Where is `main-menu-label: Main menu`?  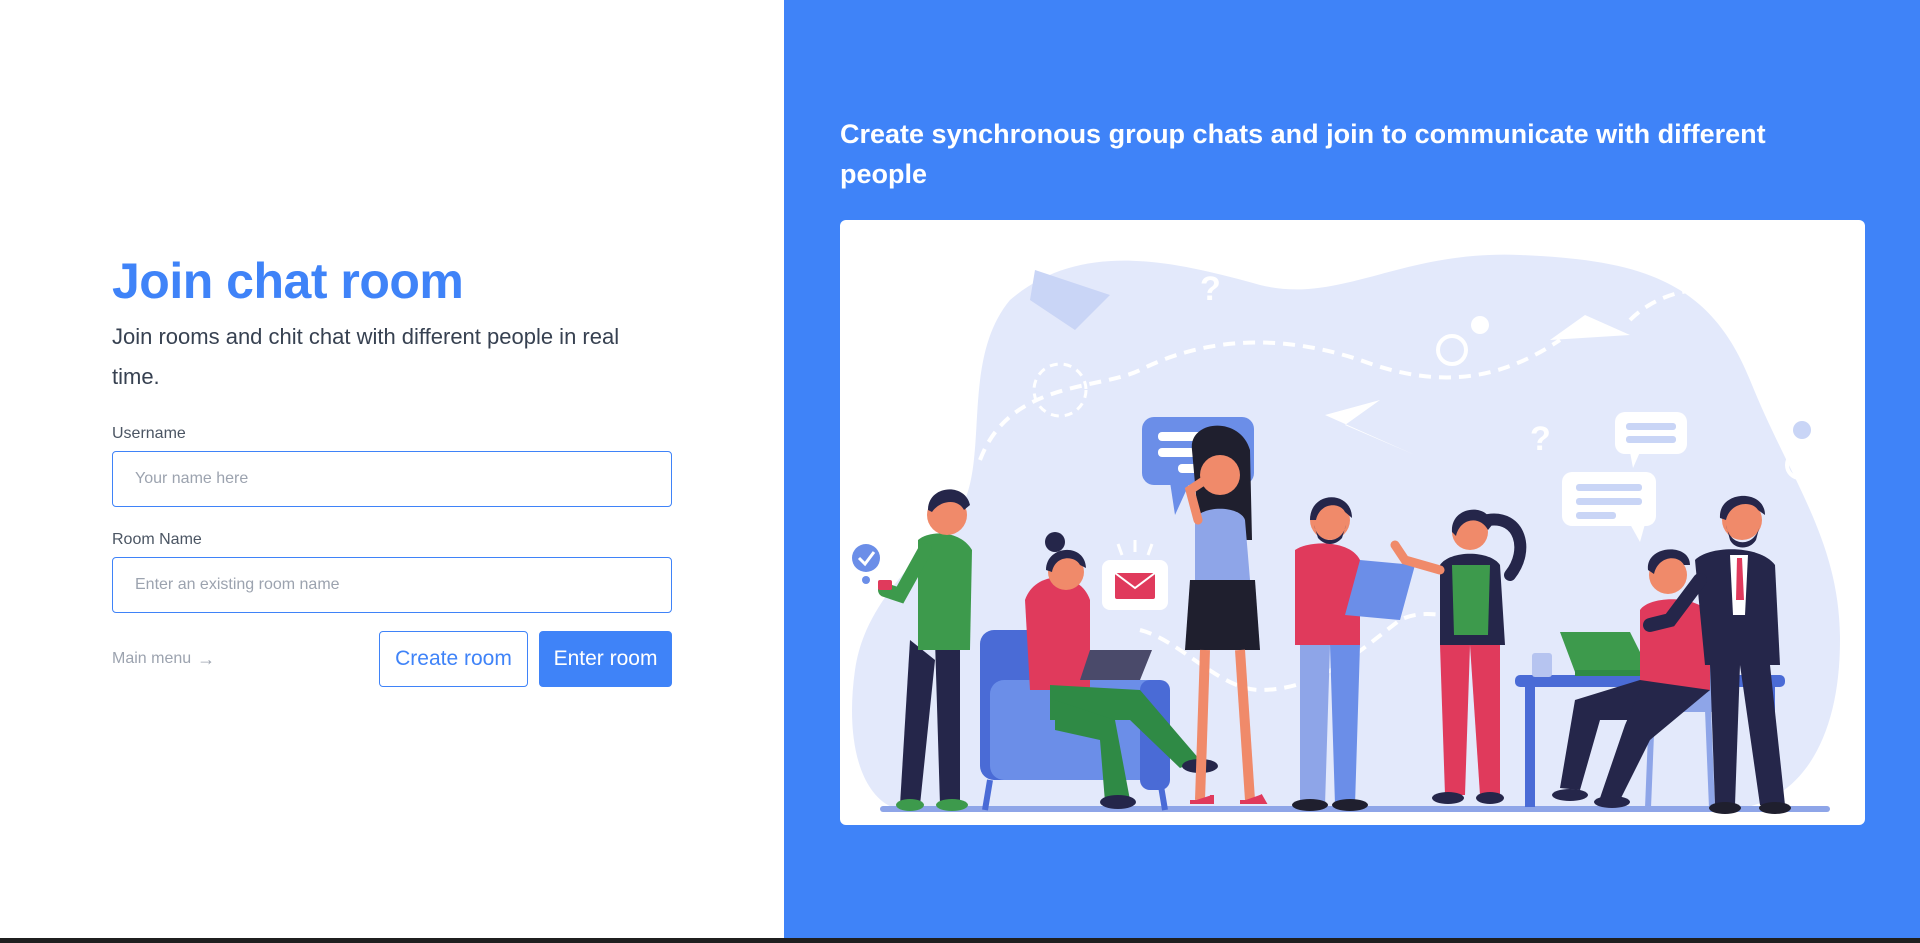 main-menu-label: Main menu is located at coordinates (152, 658).